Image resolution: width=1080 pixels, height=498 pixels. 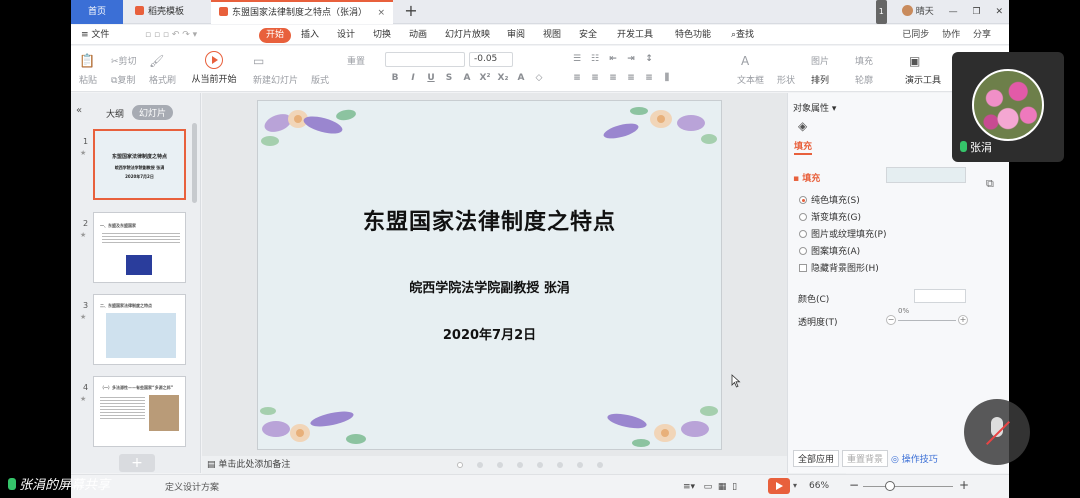 I want to click on slide-subtitle: 皖西学院法学院副教授 张涓, so click(x=489, y=286).